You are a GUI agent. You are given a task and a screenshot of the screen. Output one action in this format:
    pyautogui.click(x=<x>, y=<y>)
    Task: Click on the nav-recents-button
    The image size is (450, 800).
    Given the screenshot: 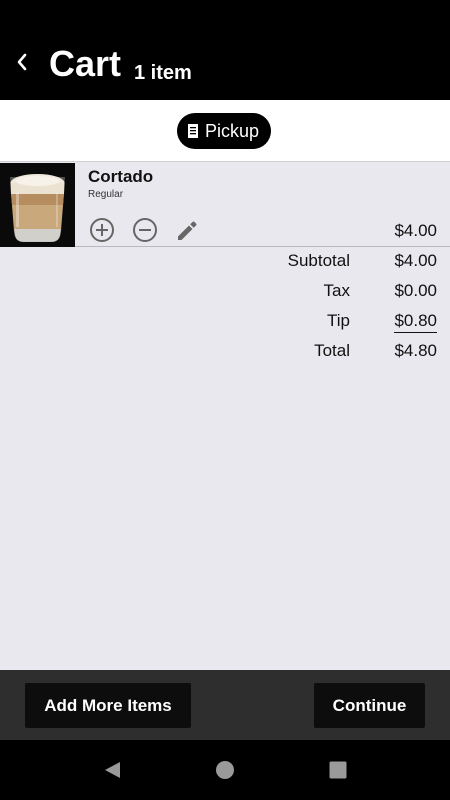 What is the action you would take?
    pyautogui.click(x=338, y=770)
    